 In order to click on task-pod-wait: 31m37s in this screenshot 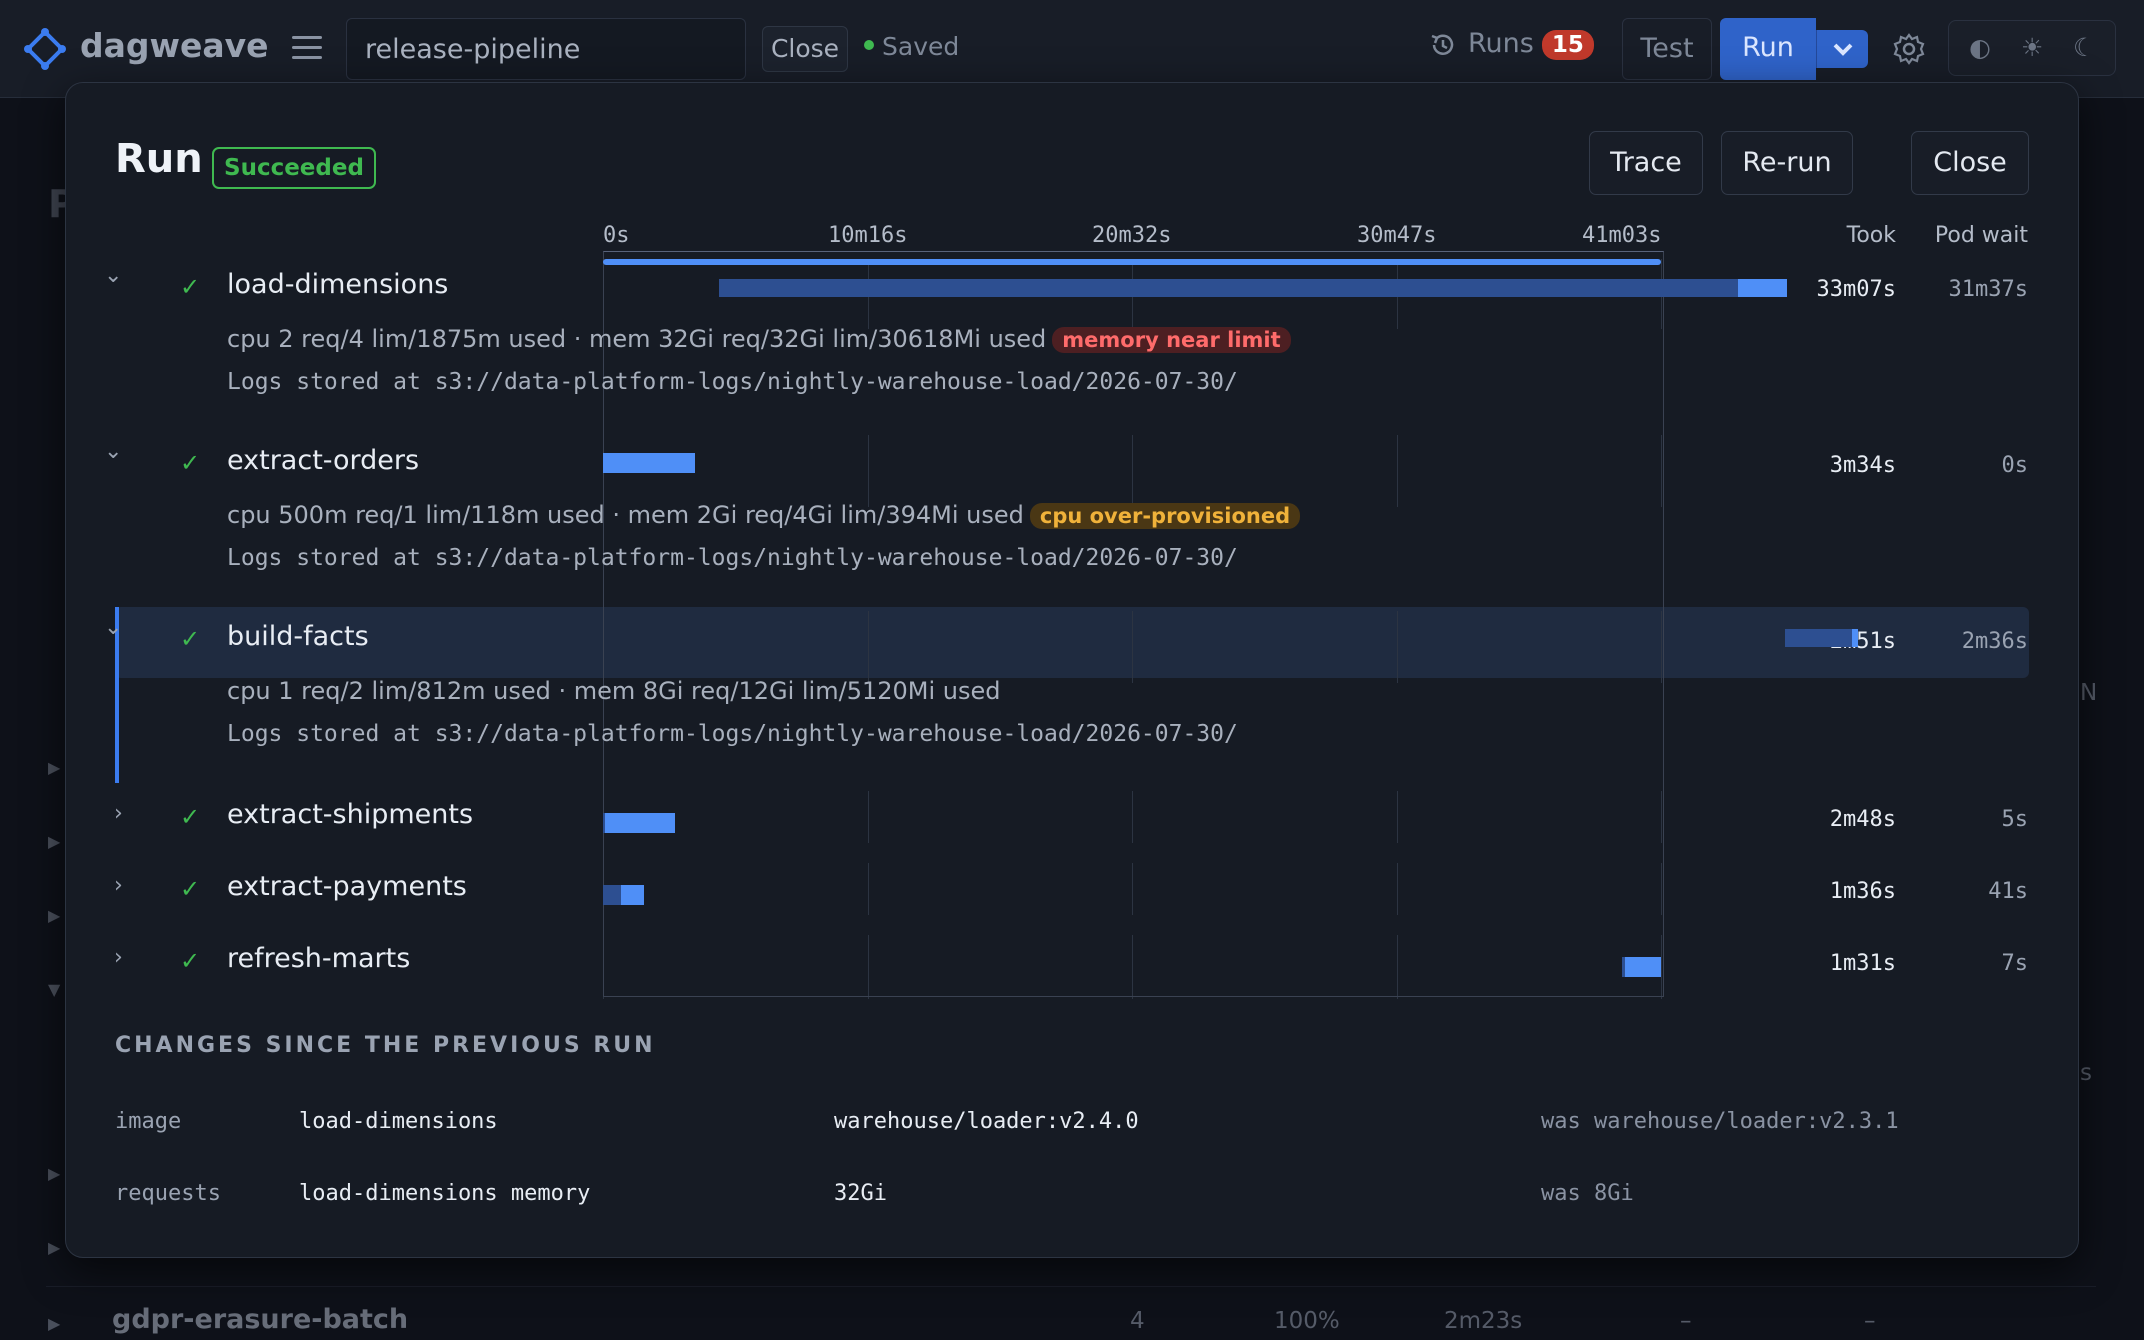, I will do `click(1988, 289)`.